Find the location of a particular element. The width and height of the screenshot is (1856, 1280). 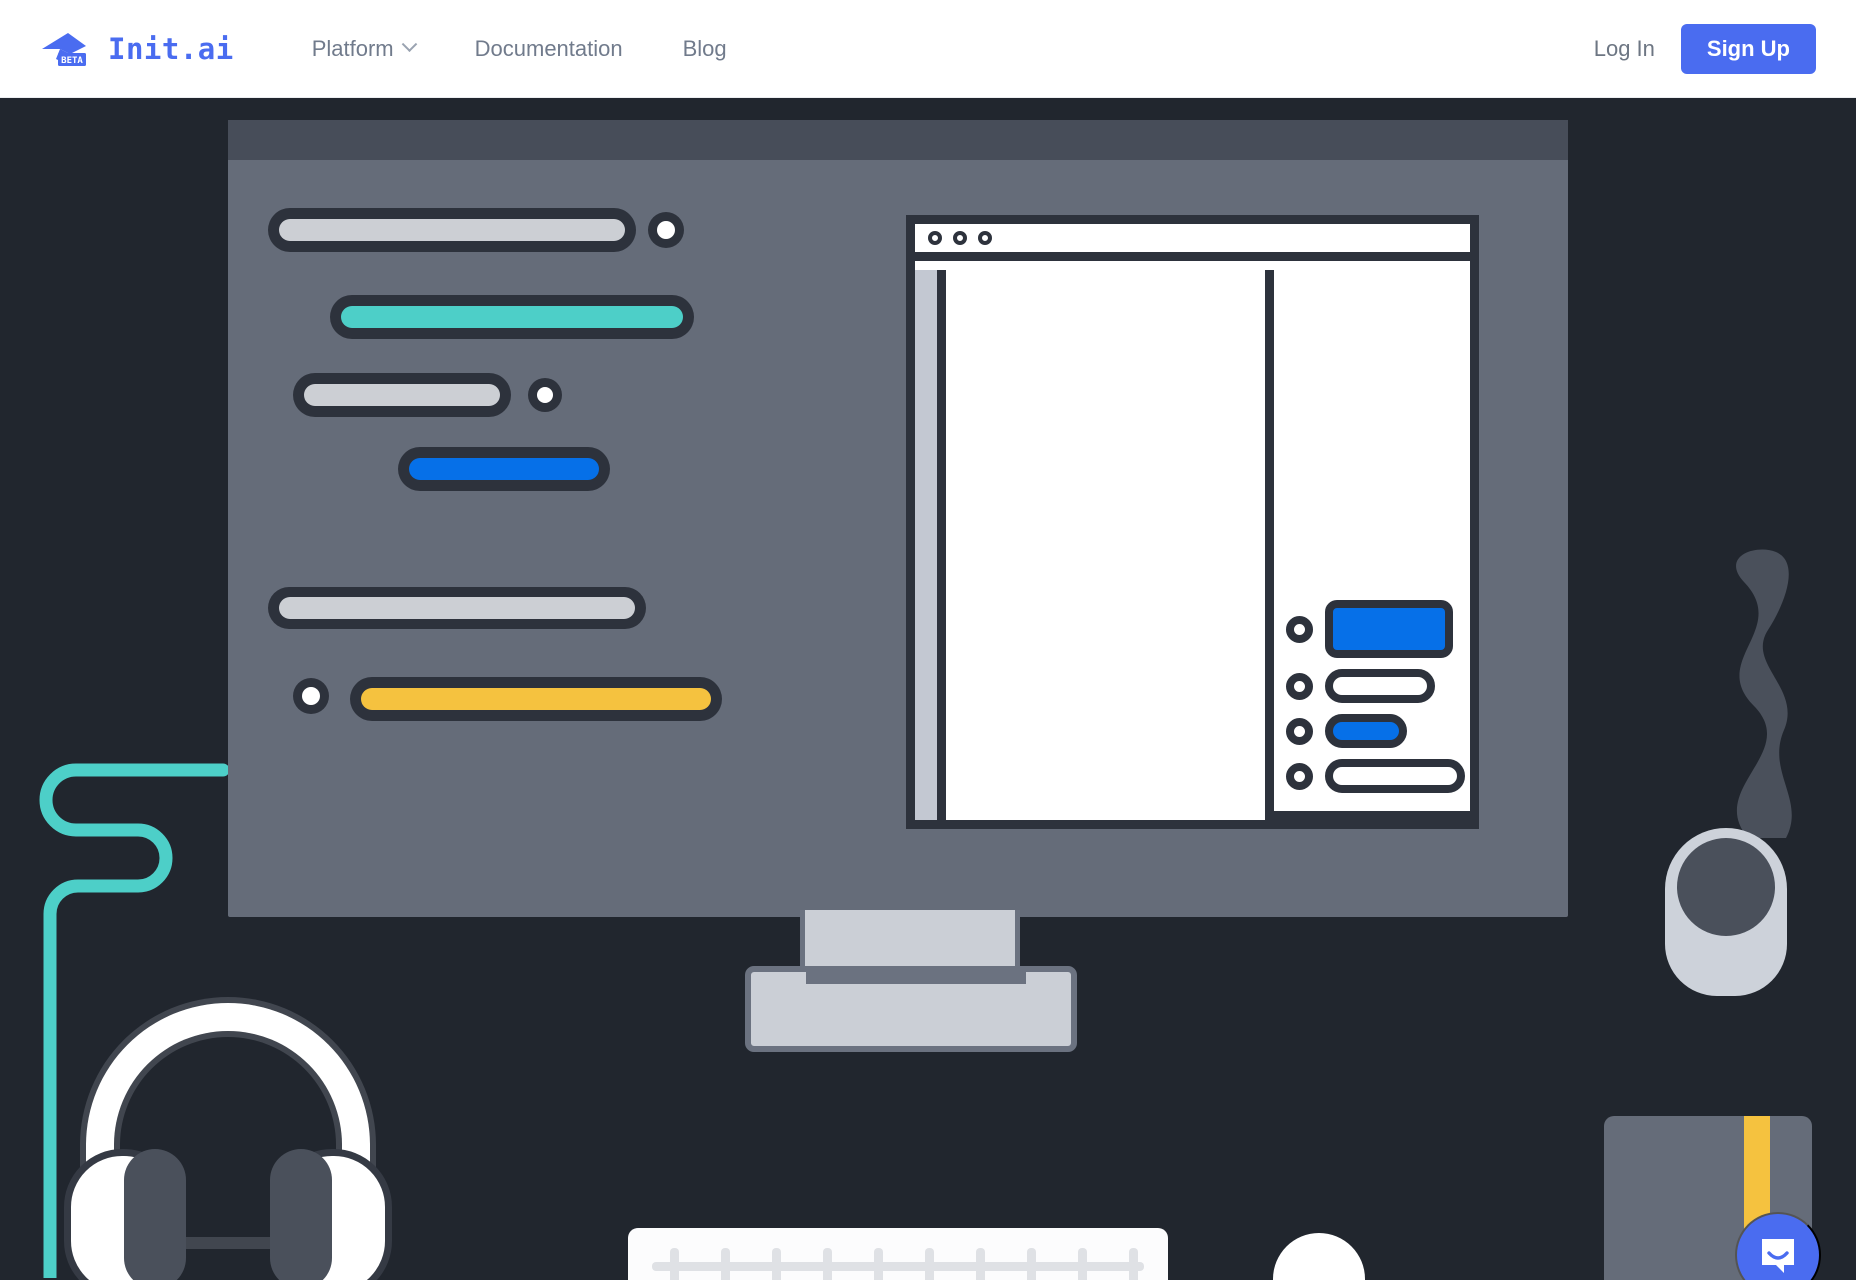

header-actions: Log In Sign Up is located at coordinates (1705, 48).